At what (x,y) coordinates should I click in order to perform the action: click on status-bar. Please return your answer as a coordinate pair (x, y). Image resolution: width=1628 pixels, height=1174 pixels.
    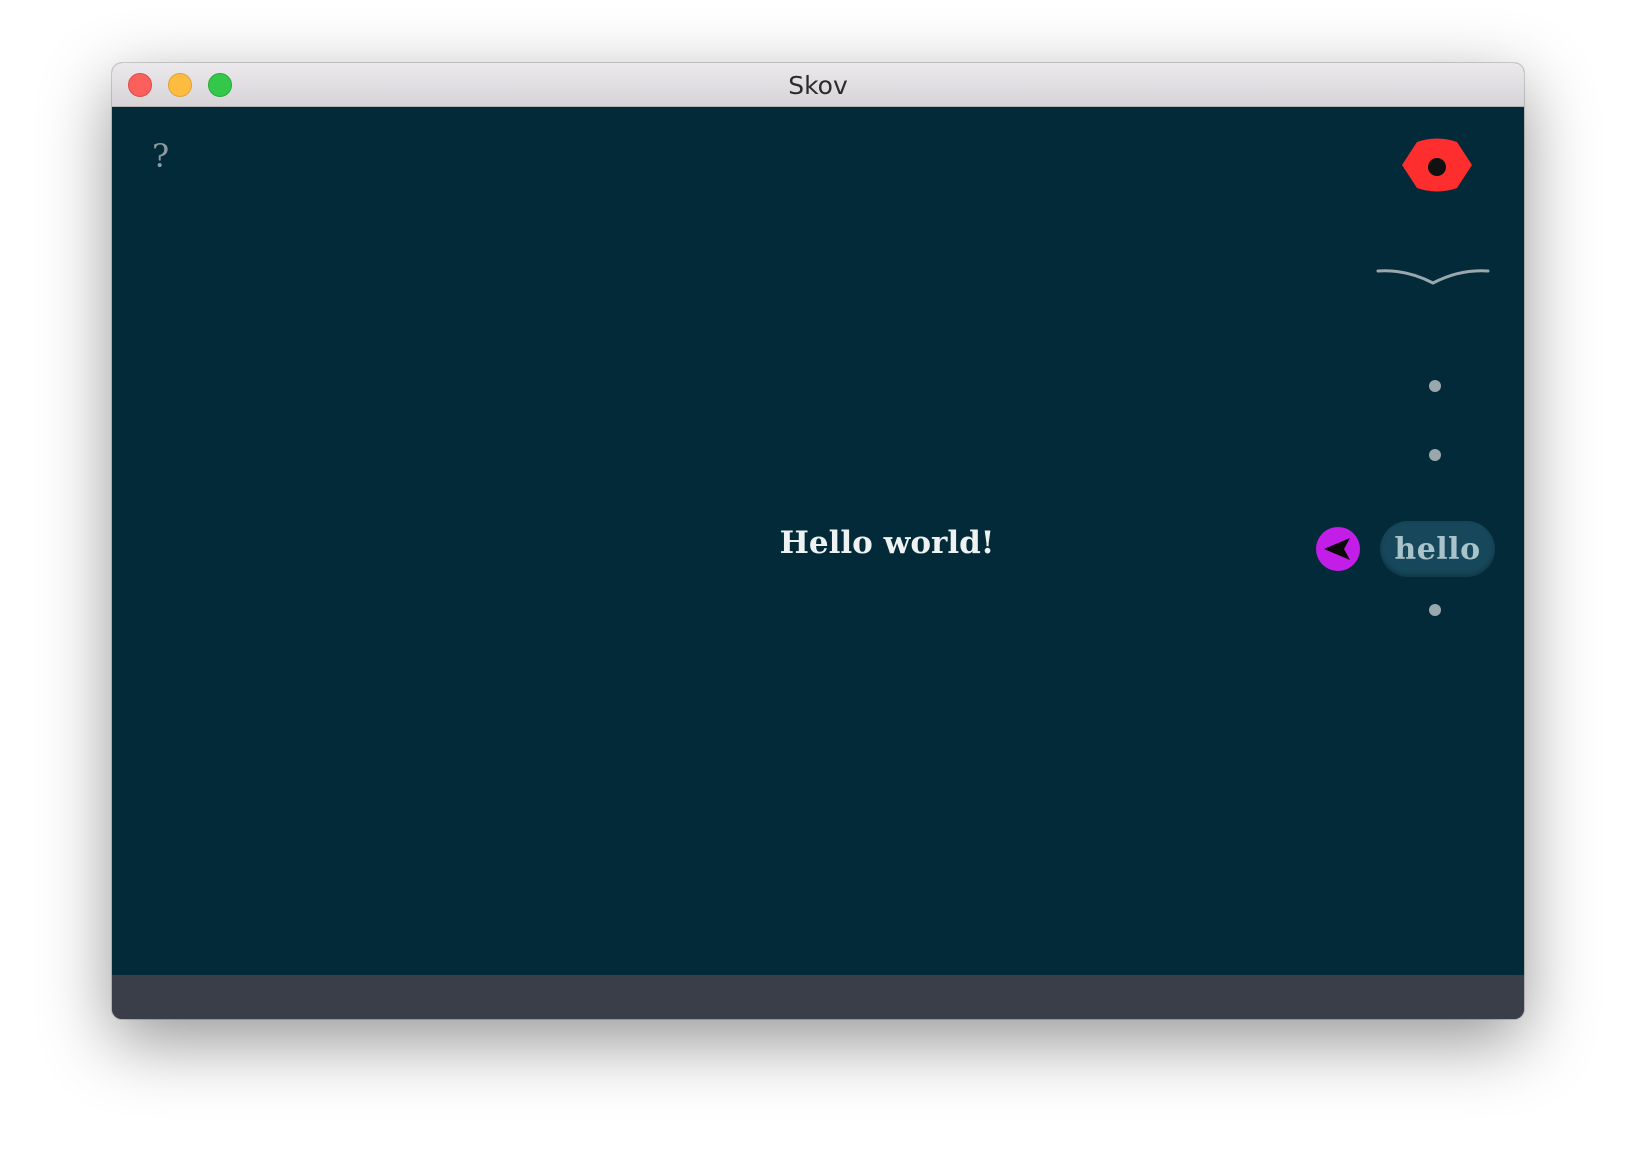
    Looking at the image, I should click on (818, 997).